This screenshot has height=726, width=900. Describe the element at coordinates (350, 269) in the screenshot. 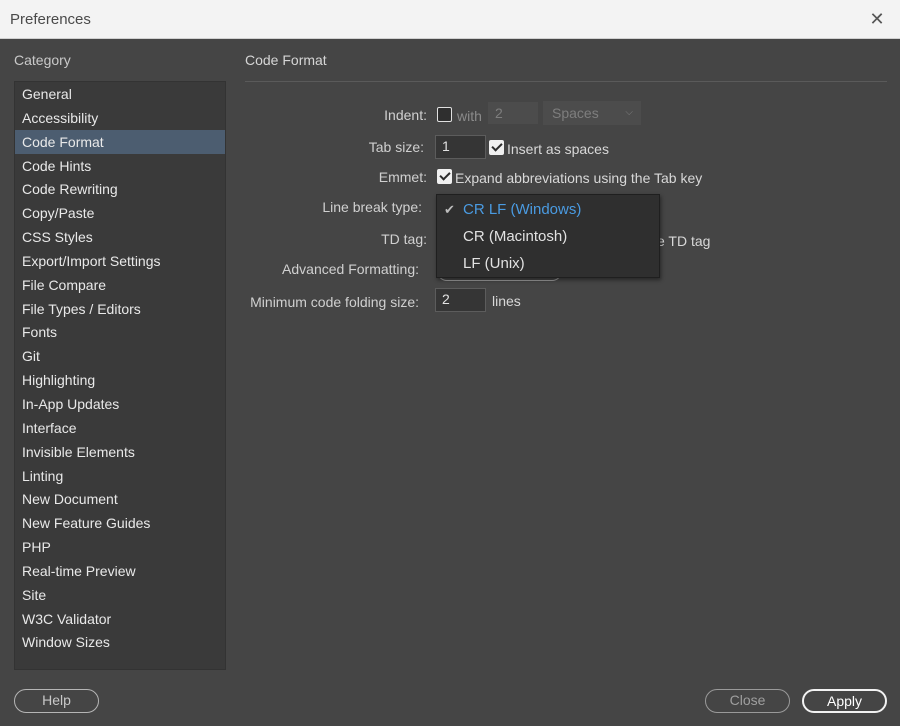

I see `advanced-formatting-label: Advanced Formatting:` at that location.